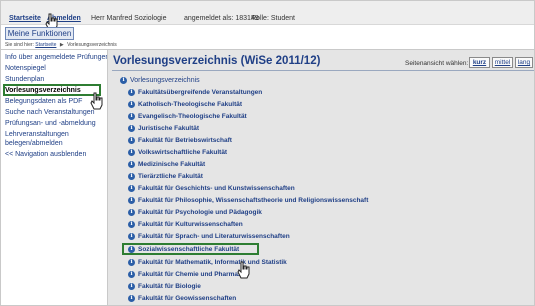 This screenshot has width=535, height=306. What do you see at coordinates (479, 62) in the screenshot?
I see `view-kurz-button: kurz` at bounding box center [479, 62].